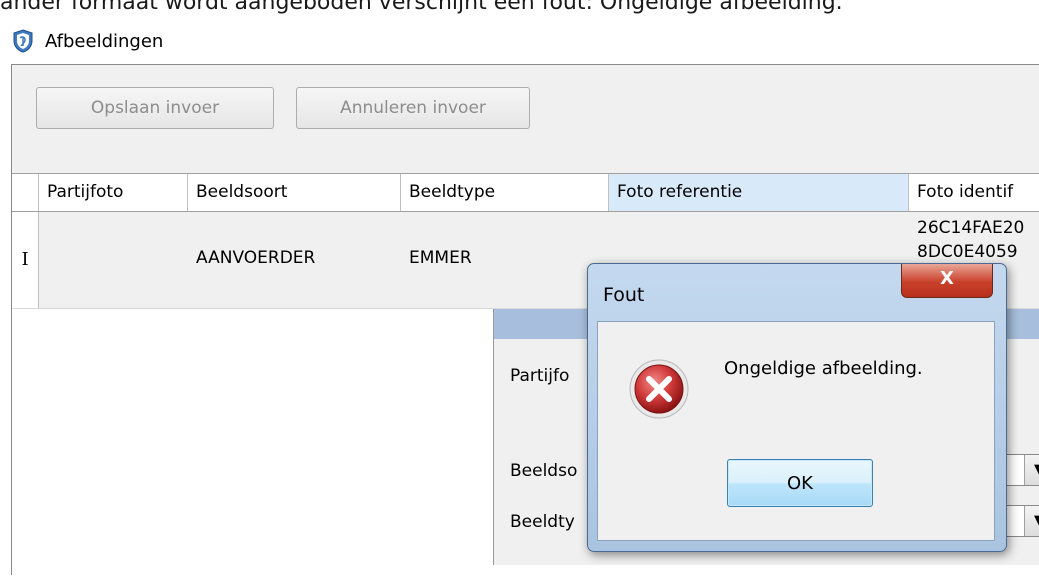 The image size is (1039, 576). What do you see at coordinates (413, 108) in the screenshot?
I see `cancel-button: Annuleren invoer` at bounding box center [413, 108].